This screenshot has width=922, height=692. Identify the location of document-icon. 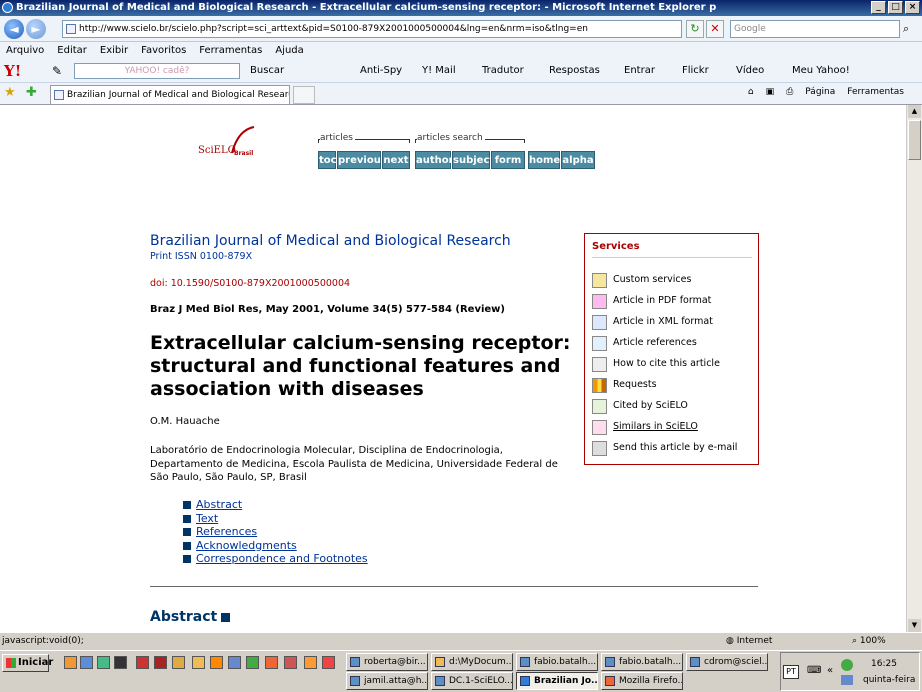
(599, 364).